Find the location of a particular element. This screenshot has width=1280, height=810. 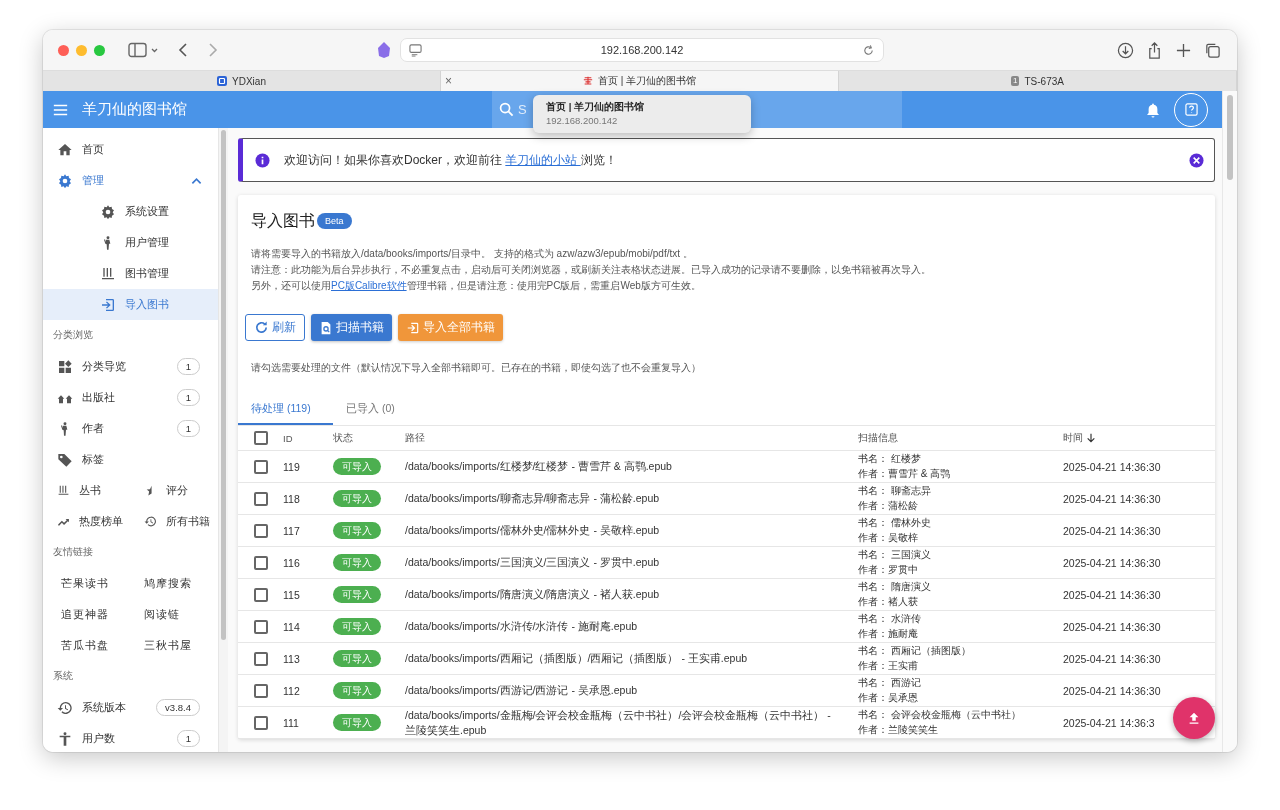

beta-badge: Beta is located at coordinates (334, 221).